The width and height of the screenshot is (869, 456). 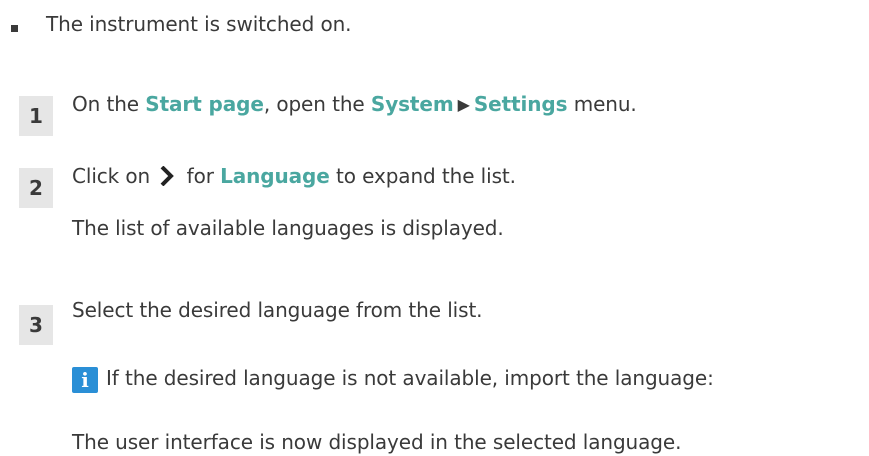 What do you see at coordinates (602, 104) in the screenshot?
I see `step-1-text-part: menu.` at bounding box center [602, 104].